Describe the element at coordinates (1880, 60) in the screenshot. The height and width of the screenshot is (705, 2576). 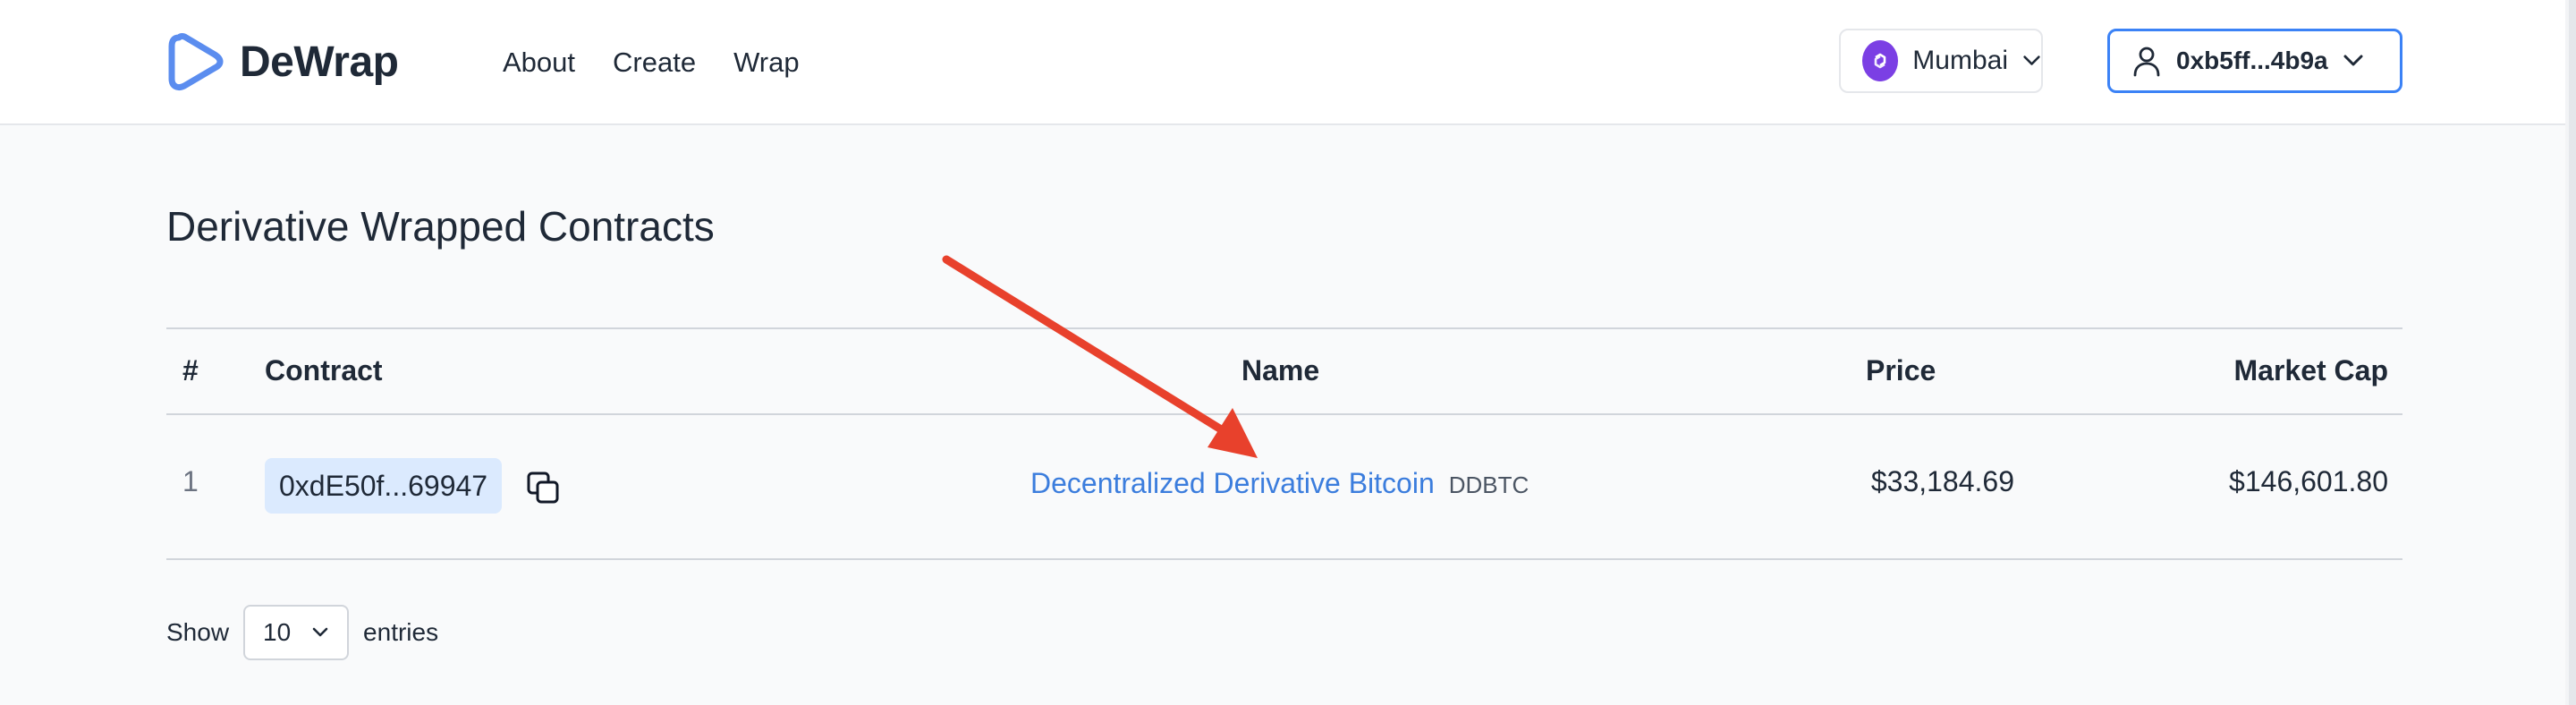
I see `polygon-icon` at that location.